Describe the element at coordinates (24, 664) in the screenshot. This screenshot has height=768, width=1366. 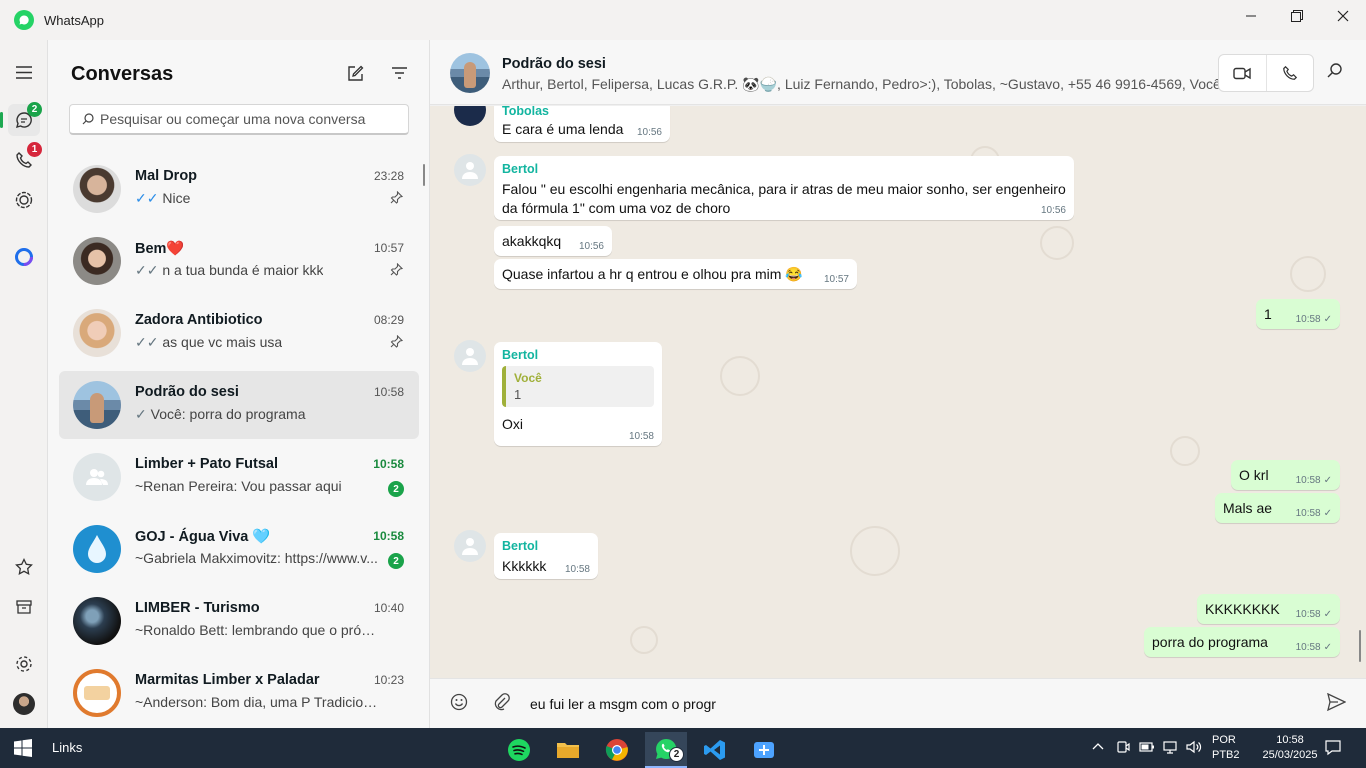
I see `rail-settings-button` at that location.